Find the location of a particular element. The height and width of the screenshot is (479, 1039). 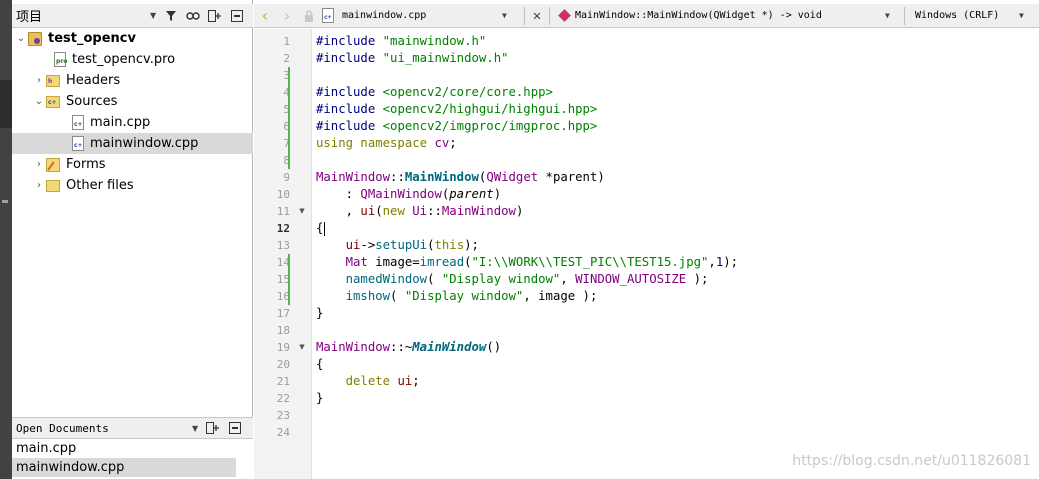

line-number: 24 is located at coordinates (272, 432).